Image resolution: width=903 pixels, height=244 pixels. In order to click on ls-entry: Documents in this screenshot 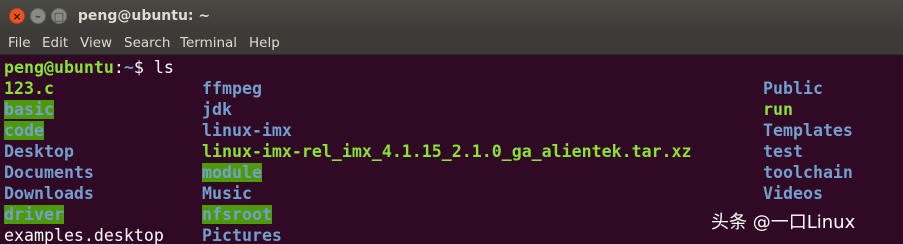, I will do `click(49, 172)`.